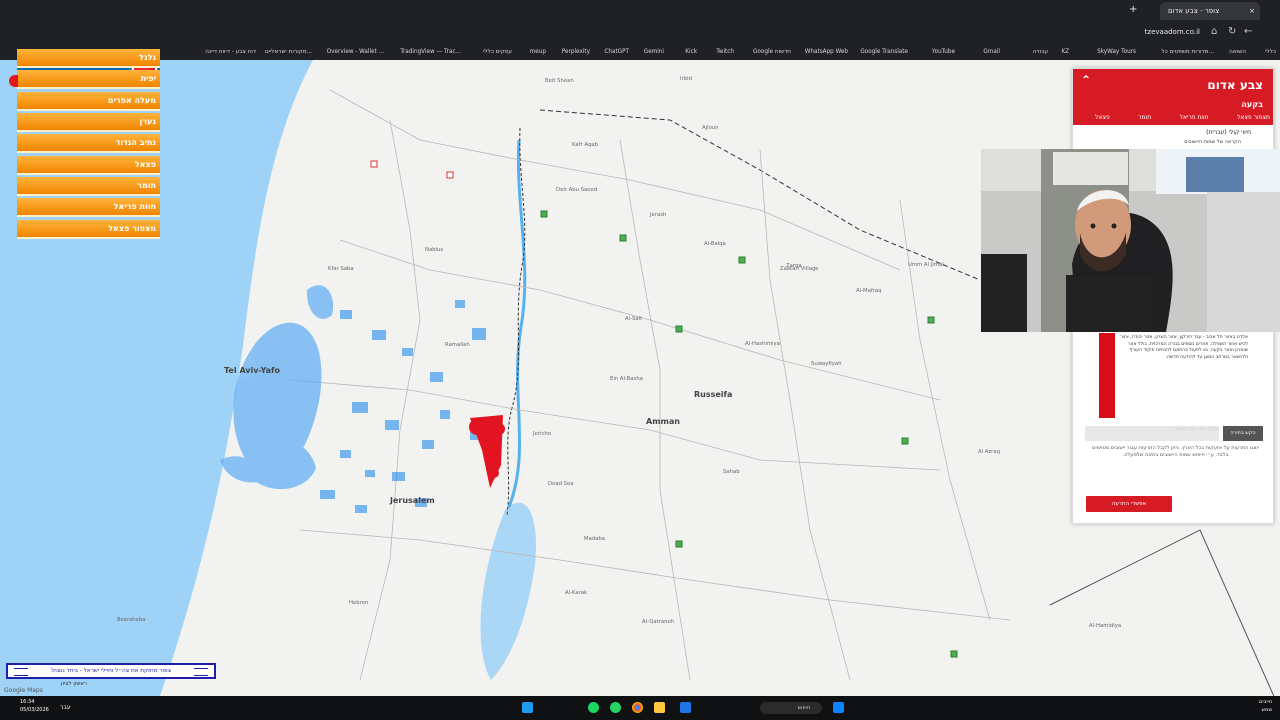  Describe the element at coordinates (791, 708) in the screenshot. I see `taskbar-search: חיפוש` at that location.